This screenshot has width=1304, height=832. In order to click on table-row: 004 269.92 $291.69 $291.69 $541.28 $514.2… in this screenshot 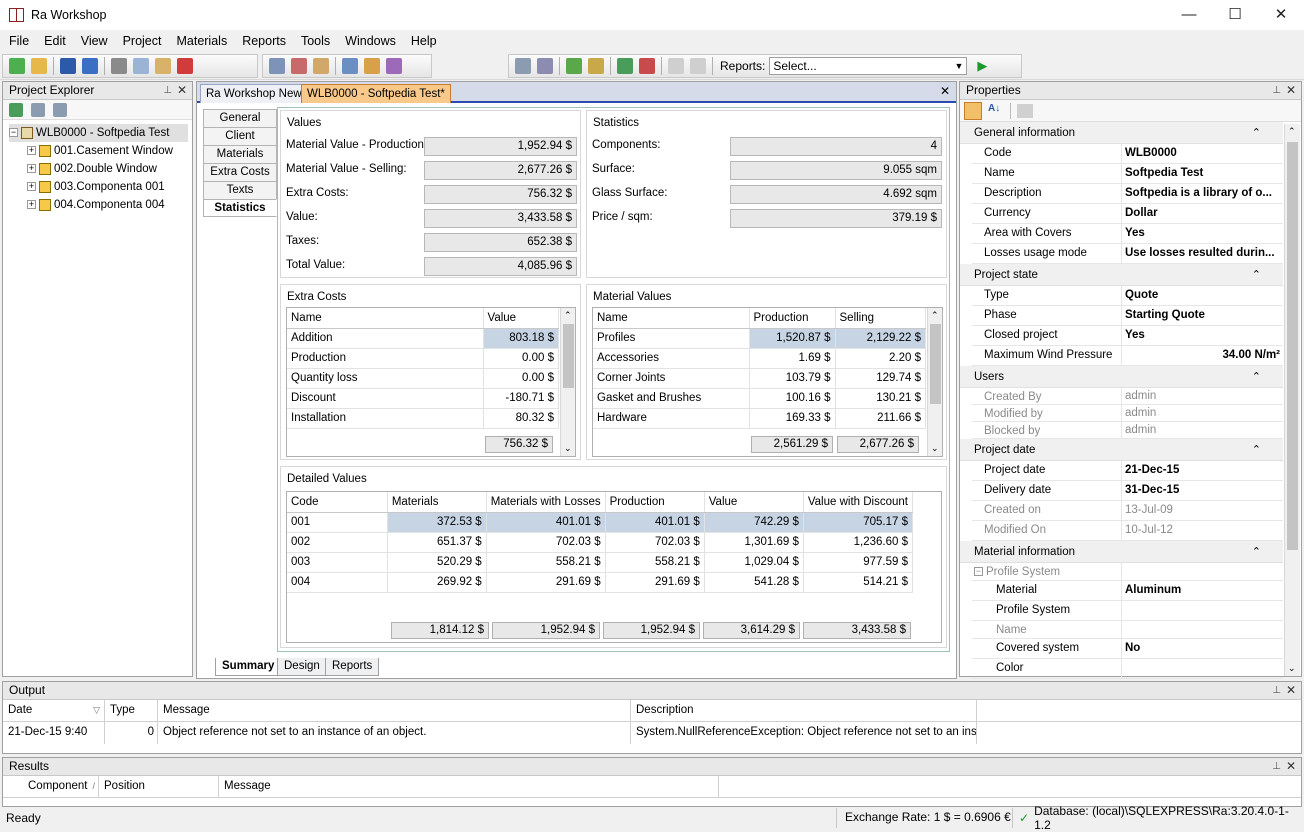, I will do `click(600, 582)`.